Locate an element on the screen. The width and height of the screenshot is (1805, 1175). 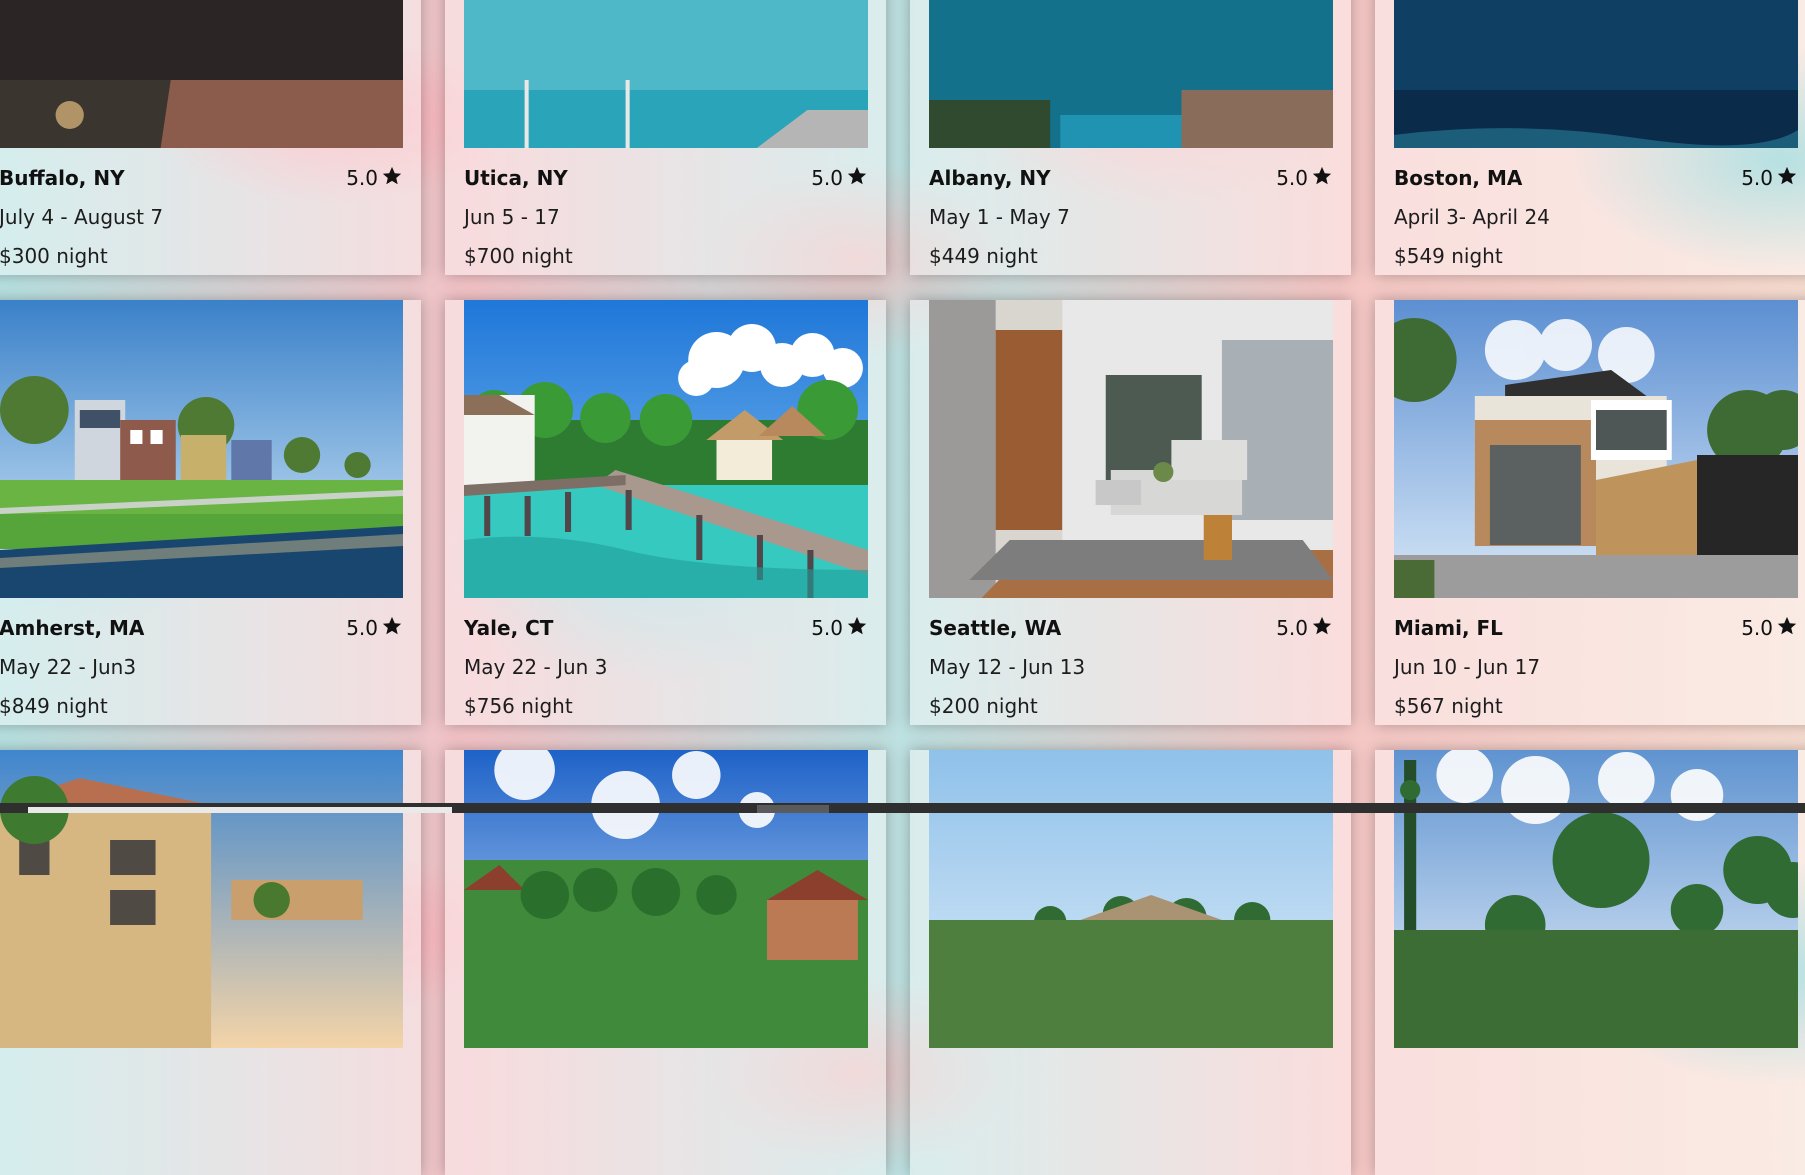
listing-card: Albany, NY 5.0 May 1 - May 7 $449 night is located at coordinates (1130, 137).